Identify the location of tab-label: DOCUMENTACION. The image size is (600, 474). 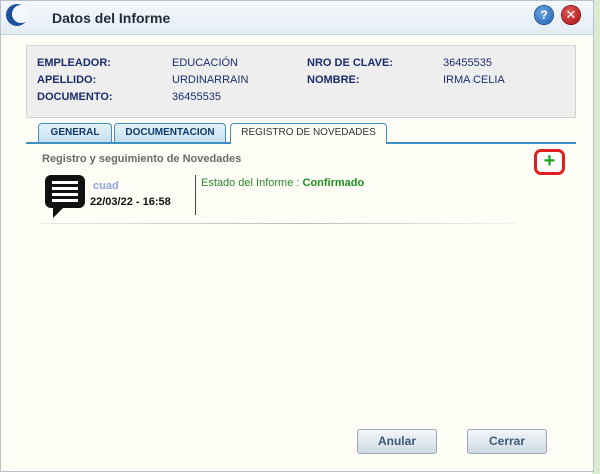
(170, 132).